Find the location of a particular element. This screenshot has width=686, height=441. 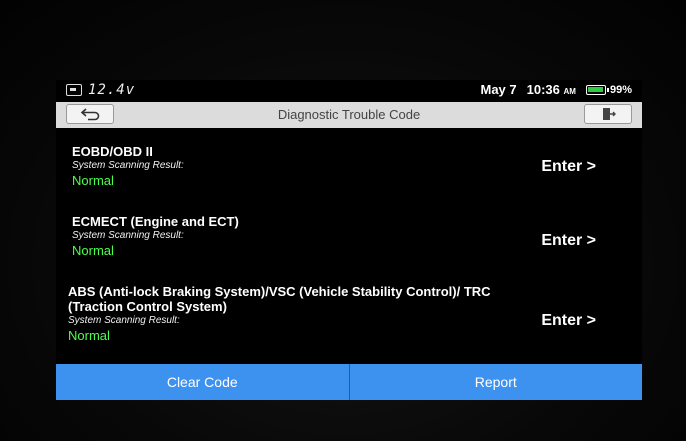

system-name: EOBD/OBD II is located at coordinates (112, 151).